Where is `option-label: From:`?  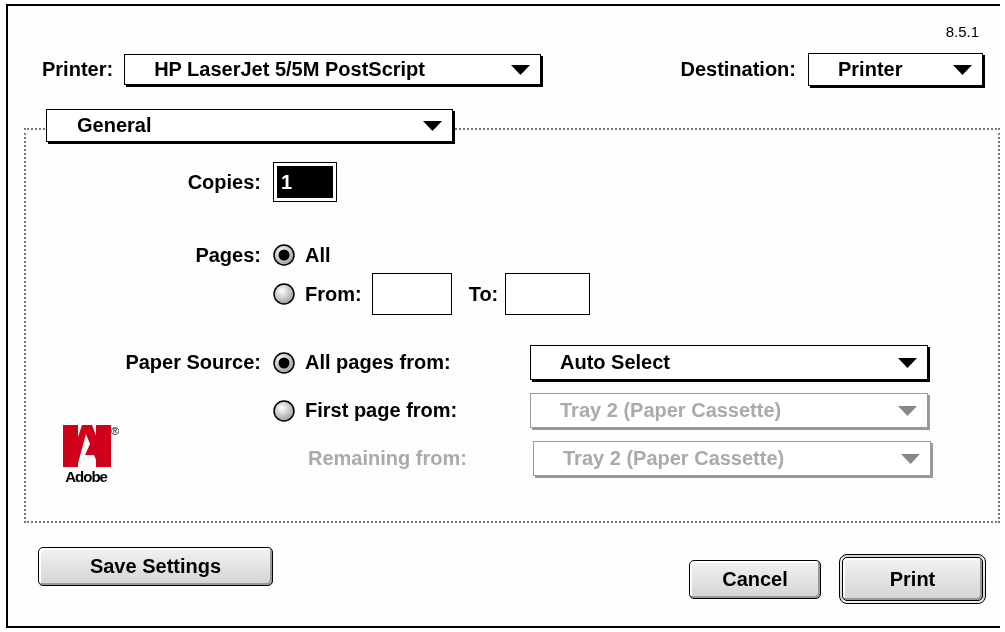 option-label: From: is located at coordinates (333, 294).